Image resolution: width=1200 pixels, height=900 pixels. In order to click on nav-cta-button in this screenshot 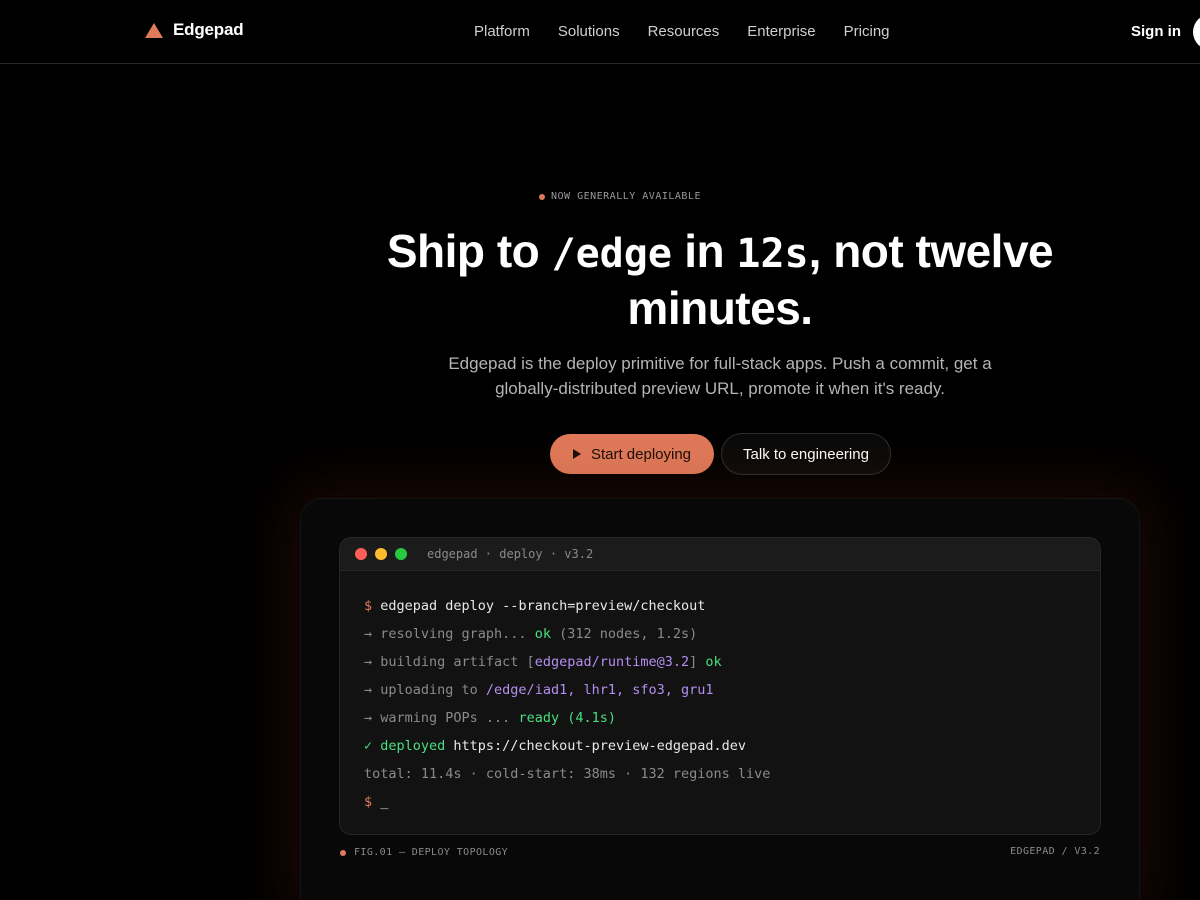, I will do `click(1196, 32)`.